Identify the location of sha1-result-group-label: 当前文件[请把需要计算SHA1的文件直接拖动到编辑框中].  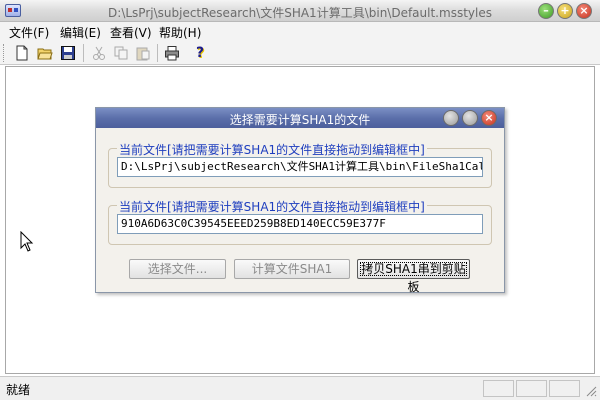
(272, 206).